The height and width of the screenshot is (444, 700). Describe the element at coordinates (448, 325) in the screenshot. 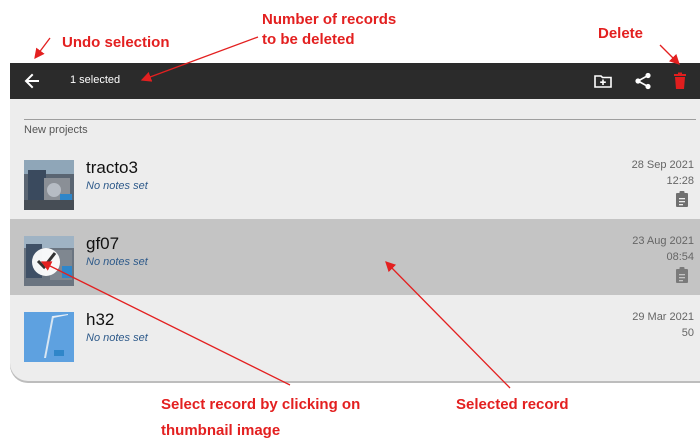

I see `arrow-selected-record` at that location.